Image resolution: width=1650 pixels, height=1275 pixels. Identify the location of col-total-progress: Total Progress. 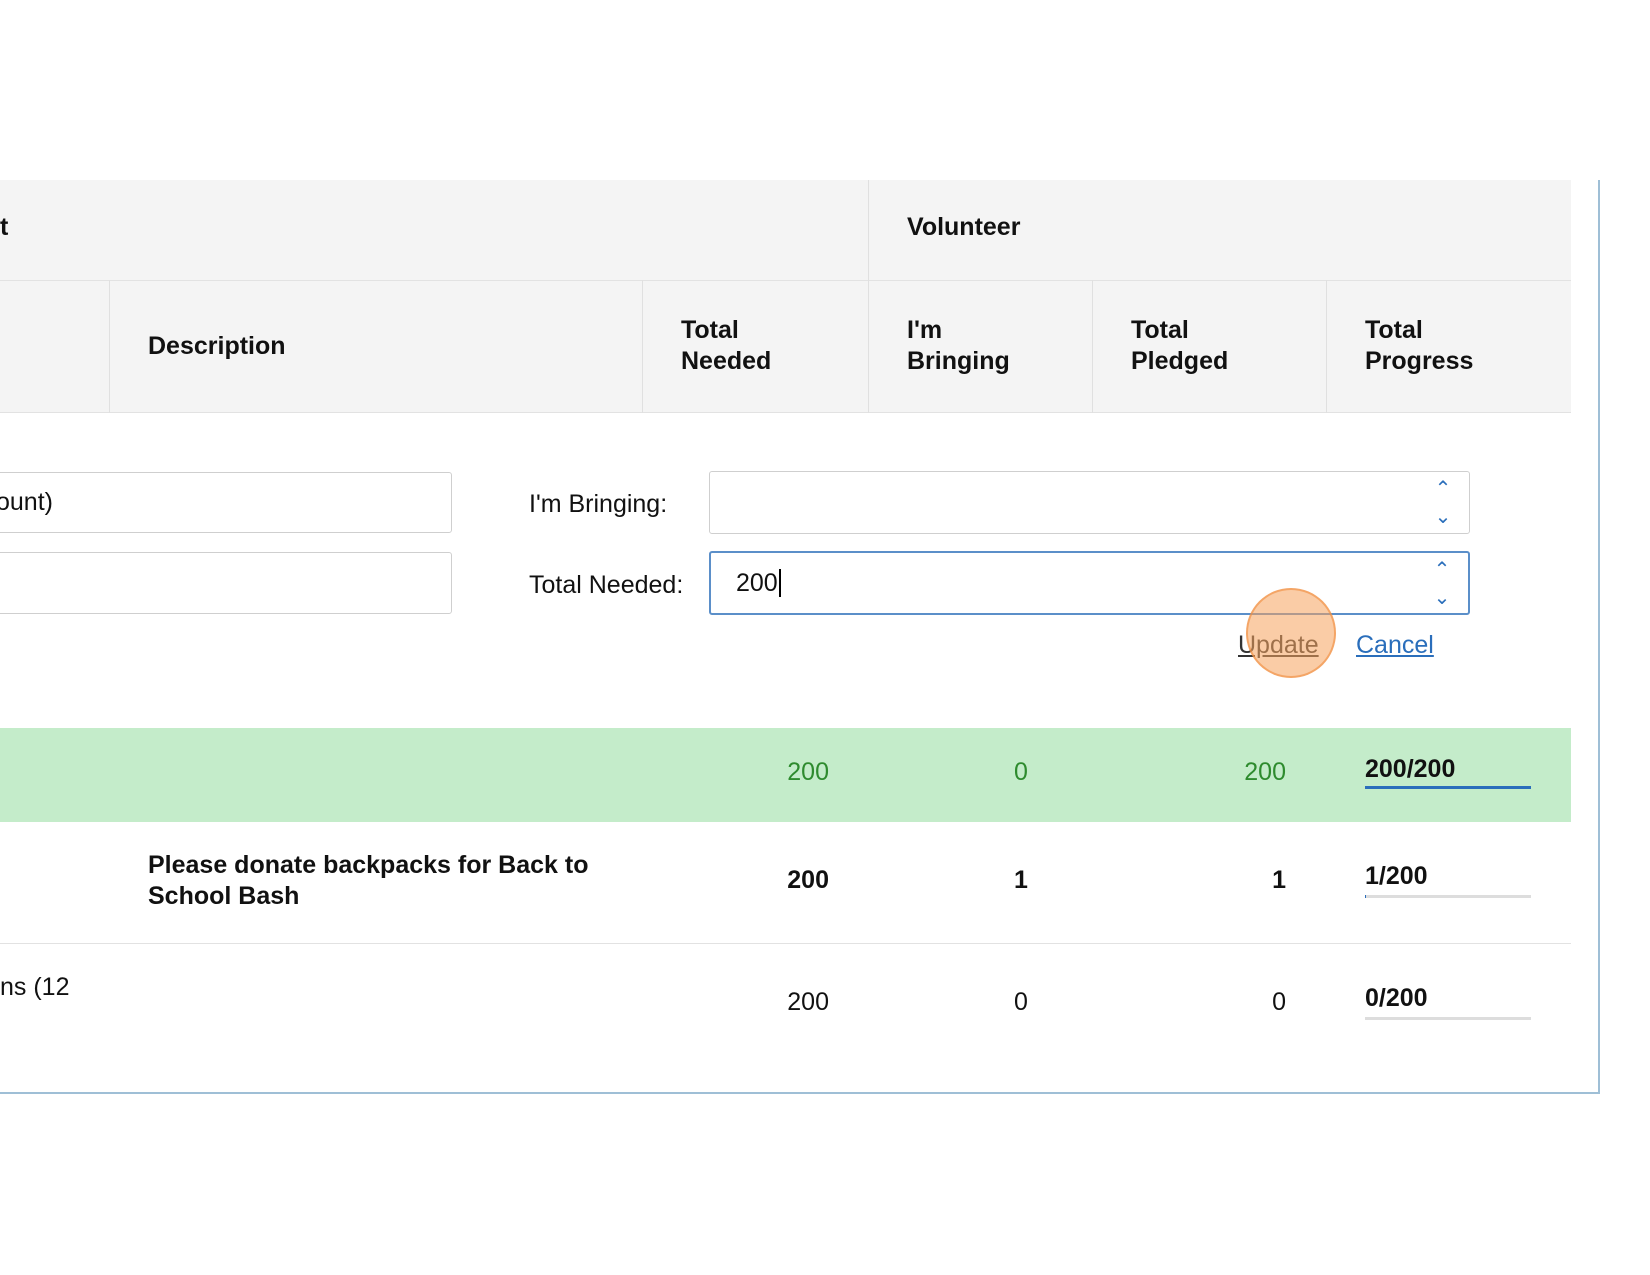
(1430, 346).